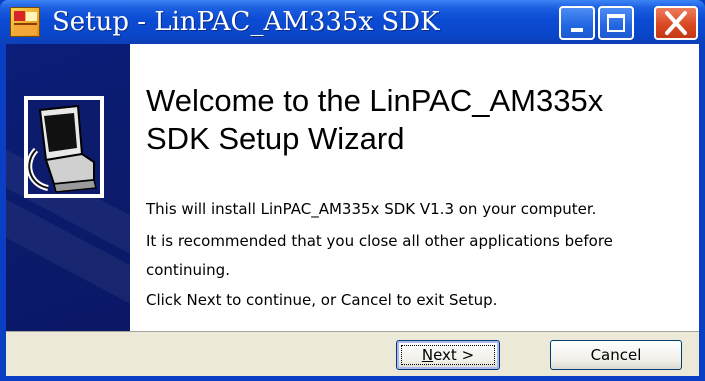 The height and width of the screenshot is (381, 705). I want to click on maximize-button, so click(616, 23).